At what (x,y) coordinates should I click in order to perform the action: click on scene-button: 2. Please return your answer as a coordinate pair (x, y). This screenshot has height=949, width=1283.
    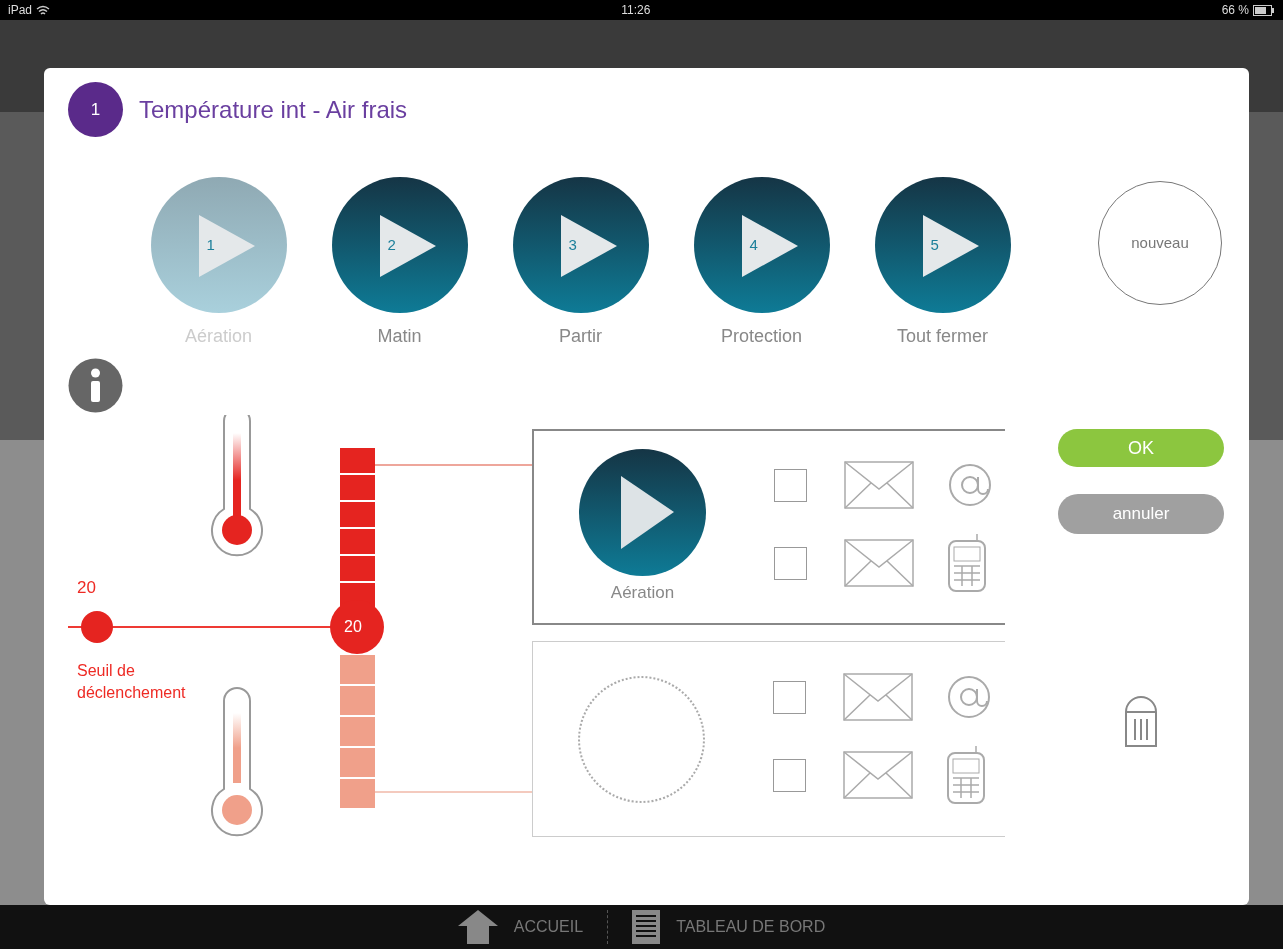
    Looking at the image, I should click on (399, 245).